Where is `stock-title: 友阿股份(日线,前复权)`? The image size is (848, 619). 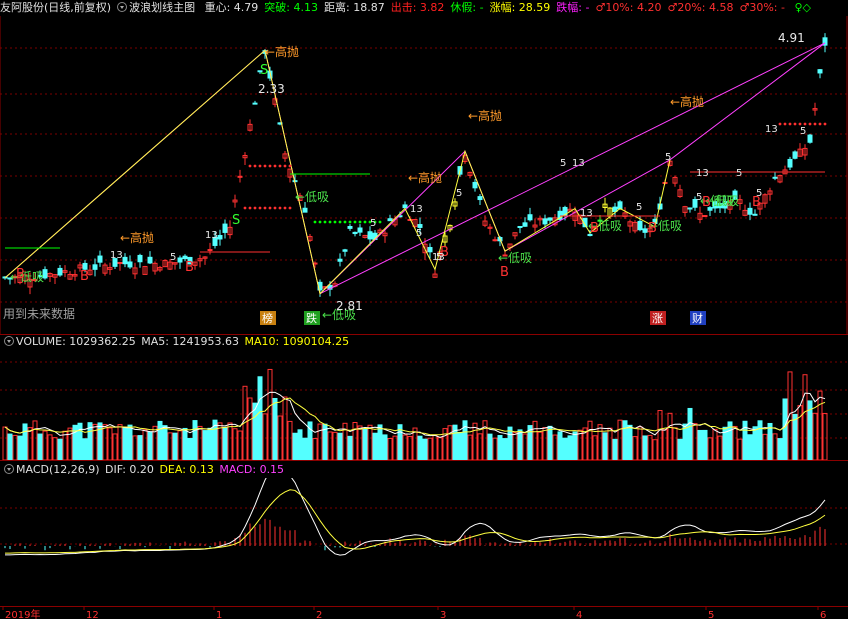
stock-title: 友阿股份(日线,前复权) is located at coordinates (55, 7).